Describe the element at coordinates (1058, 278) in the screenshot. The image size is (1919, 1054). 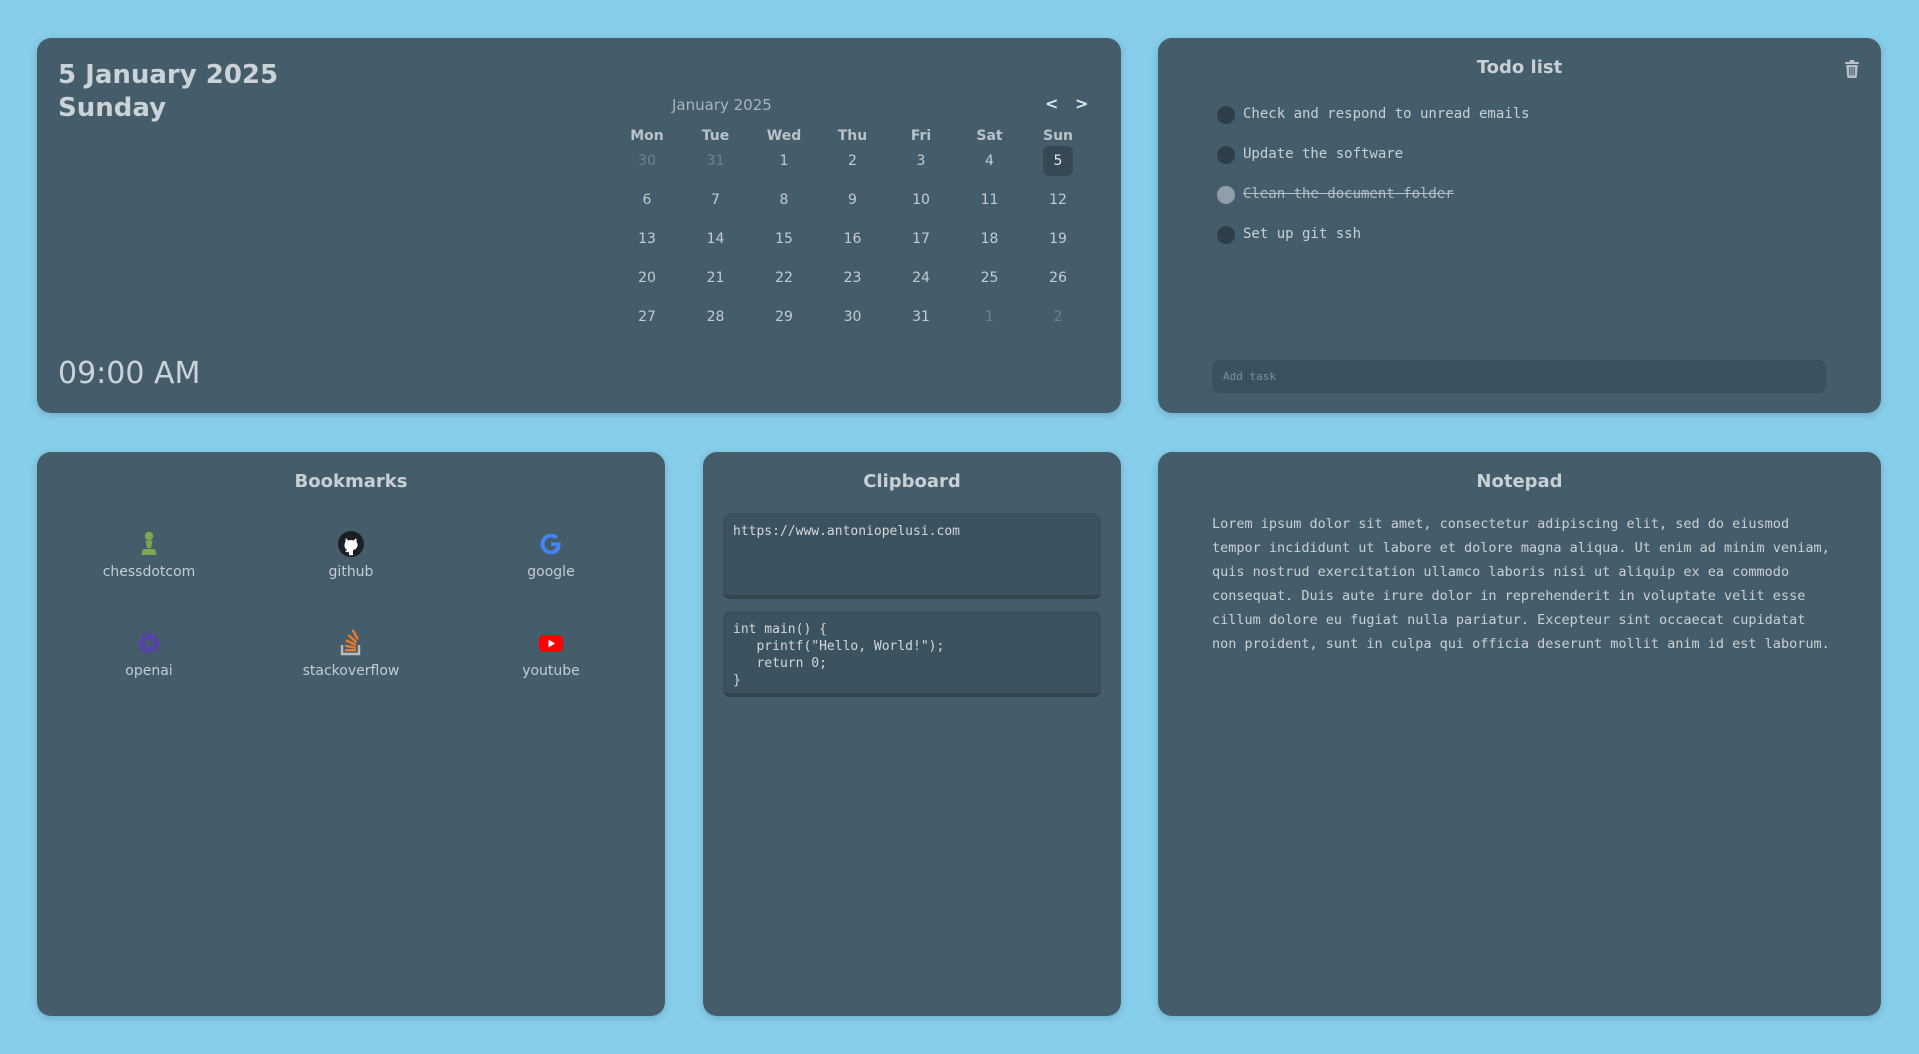
I see `calendar-day: 26` at that location.